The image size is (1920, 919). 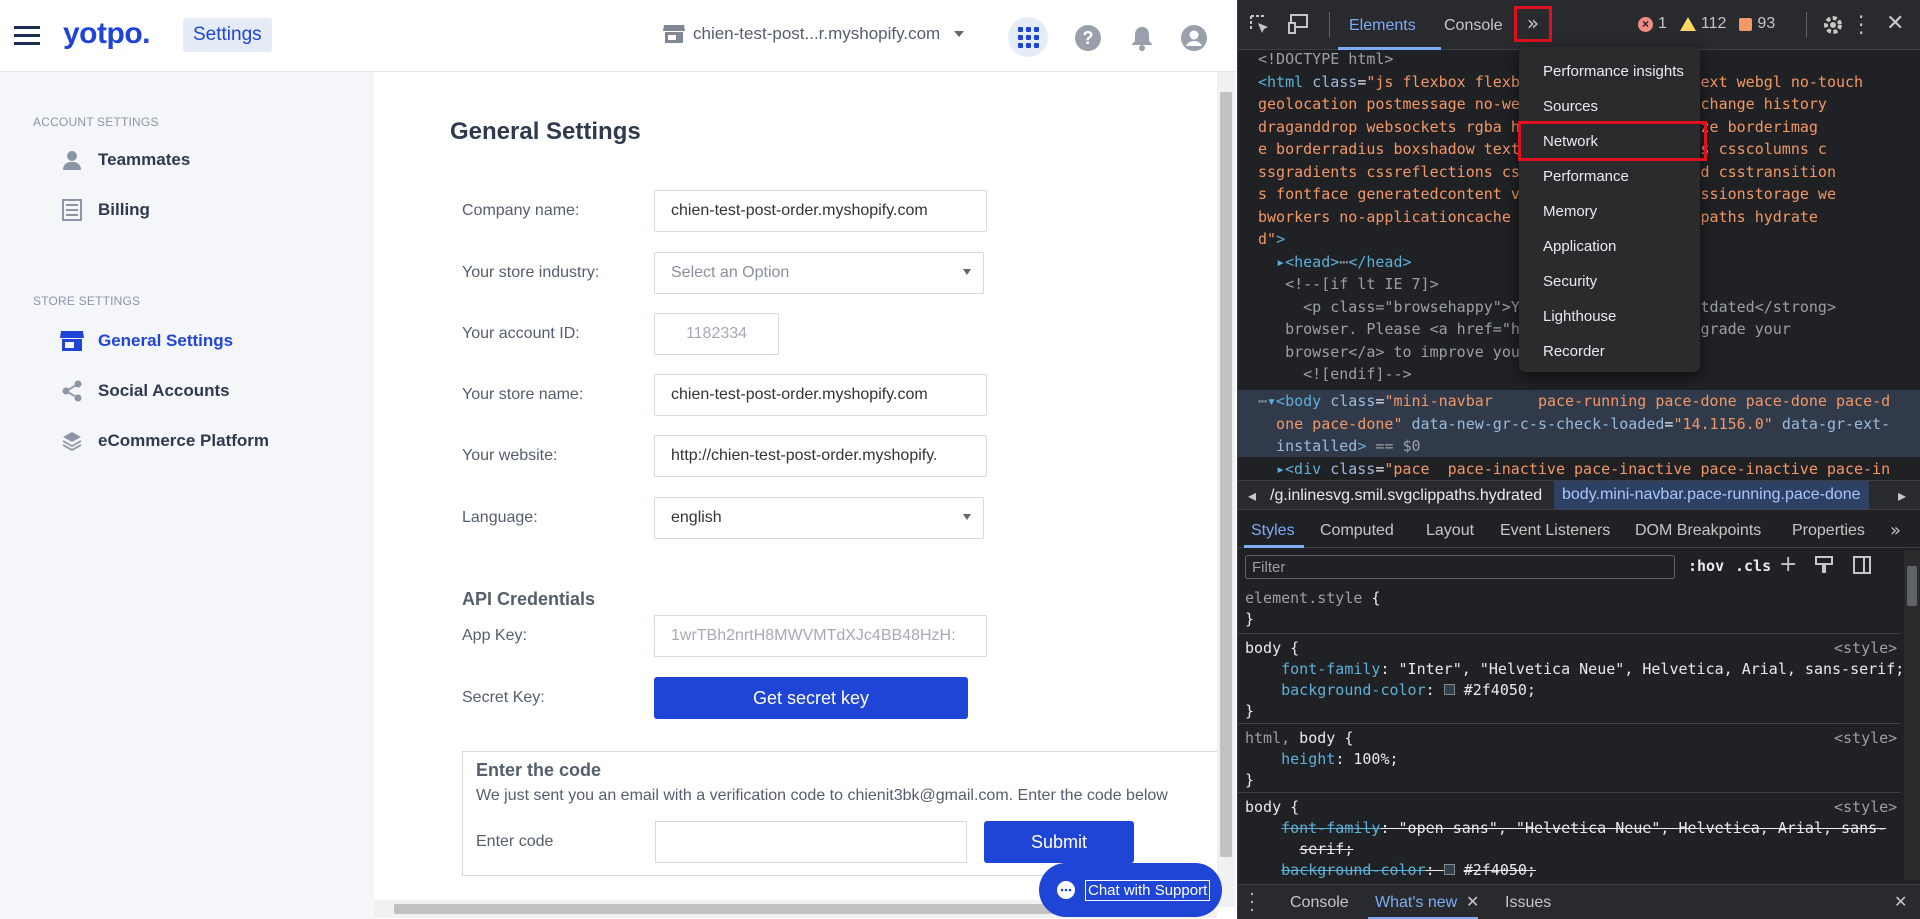 What do you see at coordinates (1226, 489) in the screenshot?
I see `vertical-scrollbar` at bounding box center [1226, 489].